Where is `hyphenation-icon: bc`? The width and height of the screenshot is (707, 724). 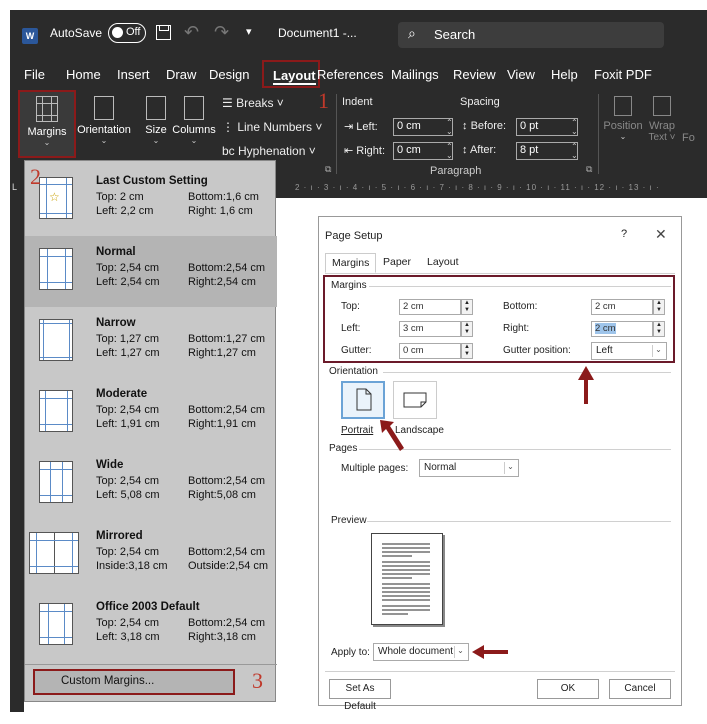
hyphenation-icon: bc is located at coordinates (230, 151).